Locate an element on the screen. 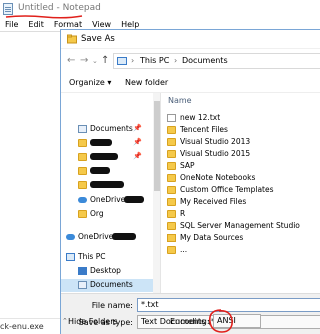 Image resolution: width=320 pixels, height=334 pixels. file-label: new 12.txt is located at coordinates (200, 117).